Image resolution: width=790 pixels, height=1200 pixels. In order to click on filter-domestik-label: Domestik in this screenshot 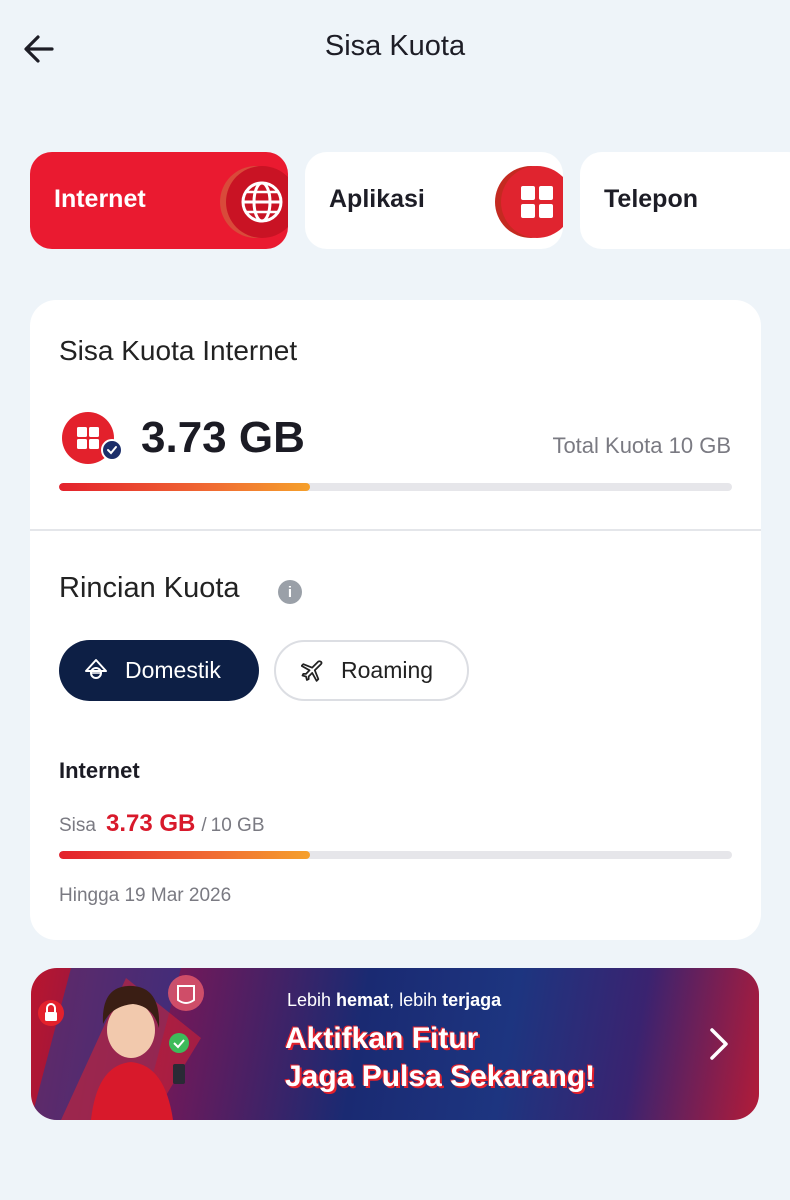, I will do `click(173, 670)`.